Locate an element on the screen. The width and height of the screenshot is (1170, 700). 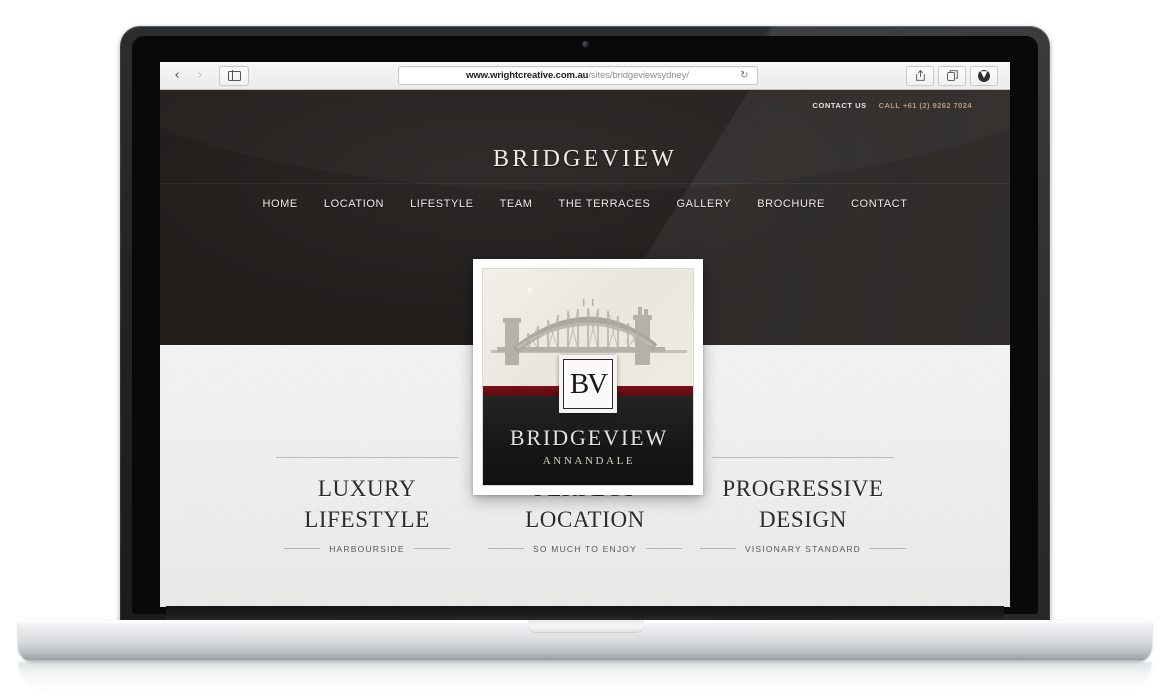
share-button is located at coordinates (920, 75).